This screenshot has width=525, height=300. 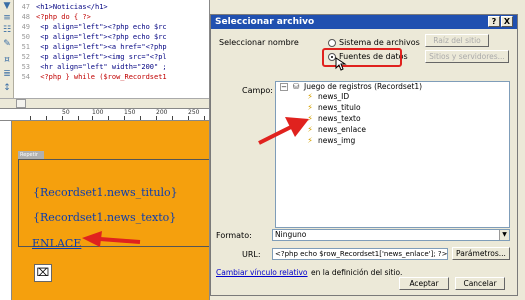 What do you see at coordinates (257, 90) in the screenshot?
I see `campo-label: Campo:` at bounding box center [257, 90].